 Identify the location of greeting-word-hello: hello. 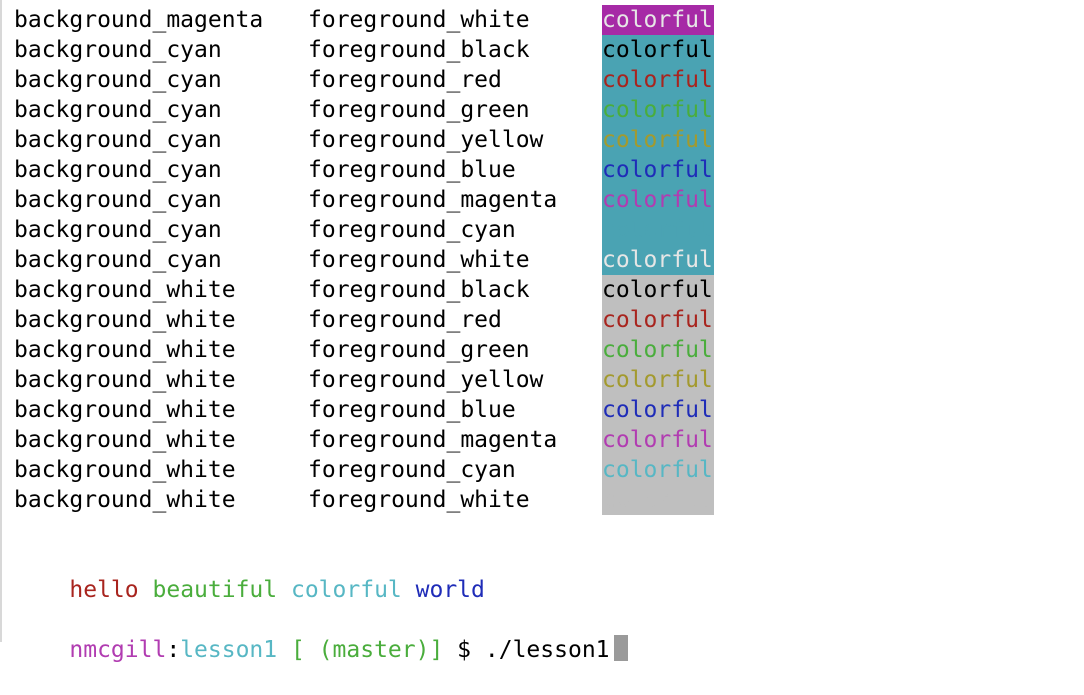
(104, 590).